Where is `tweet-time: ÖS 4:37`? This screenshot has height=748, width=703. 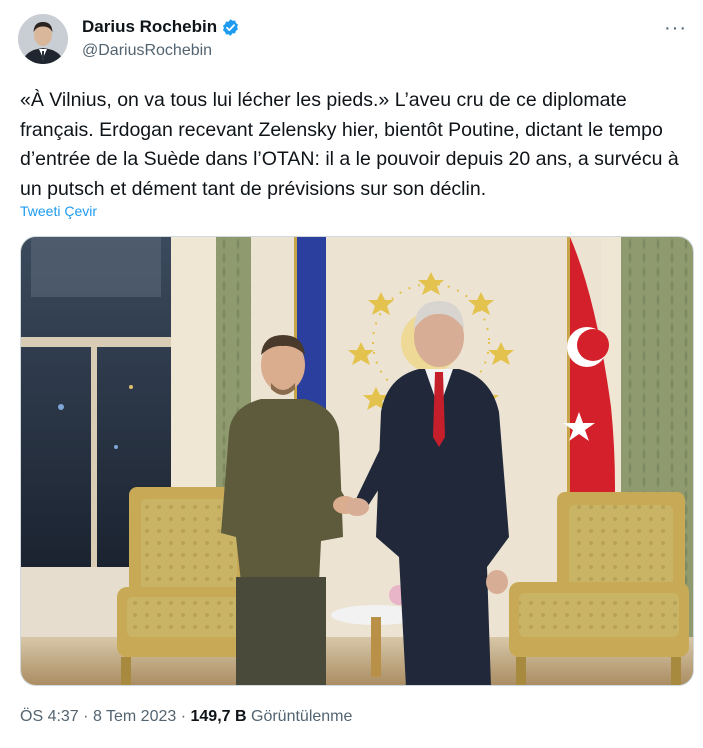
tweet-time: ÖS 4:37 is located at coordinates (49, 716).